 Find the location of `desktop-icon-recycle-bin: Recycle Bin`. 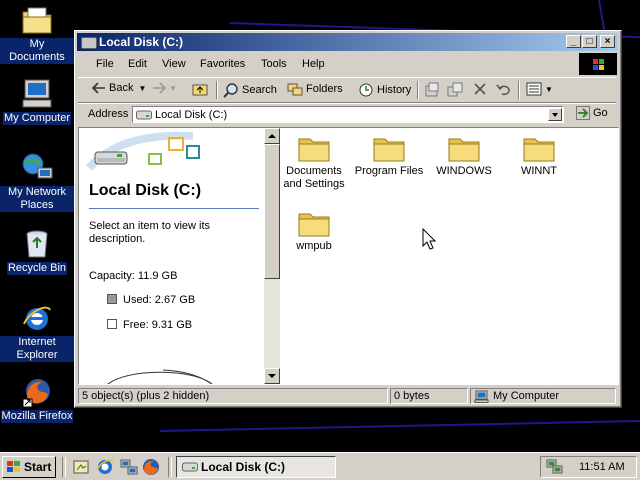

desktop-icon-recycle-bin: Recycle Bin is located at coordinates (37, 251).